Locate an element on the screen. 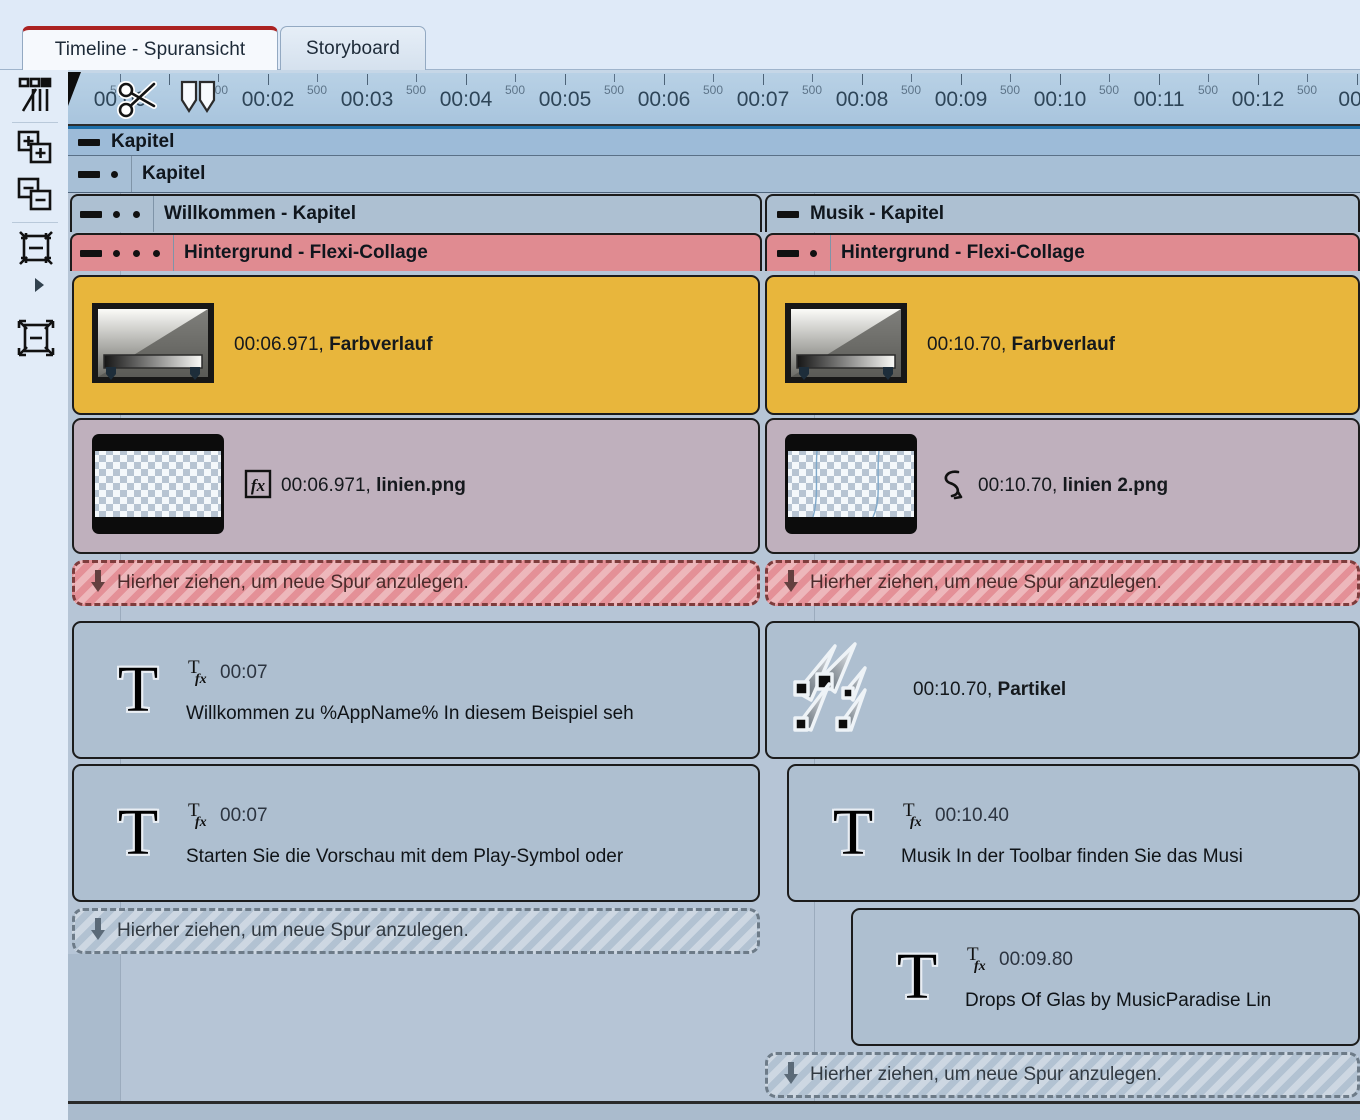 The width and height of the screenshot is (1360, 1120). ruler-time-label: 00:12 is located at coordinates (1258, 99).